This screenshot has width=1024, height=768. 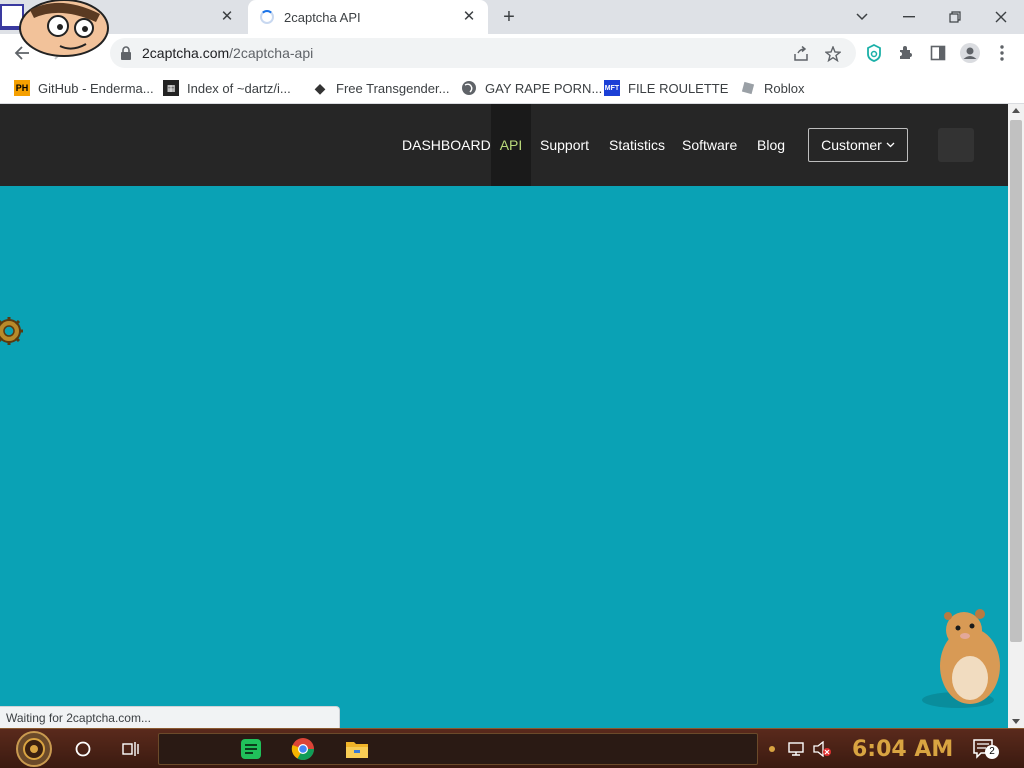 I want to click on chevron-down-icon, so click(x=890, y=145).